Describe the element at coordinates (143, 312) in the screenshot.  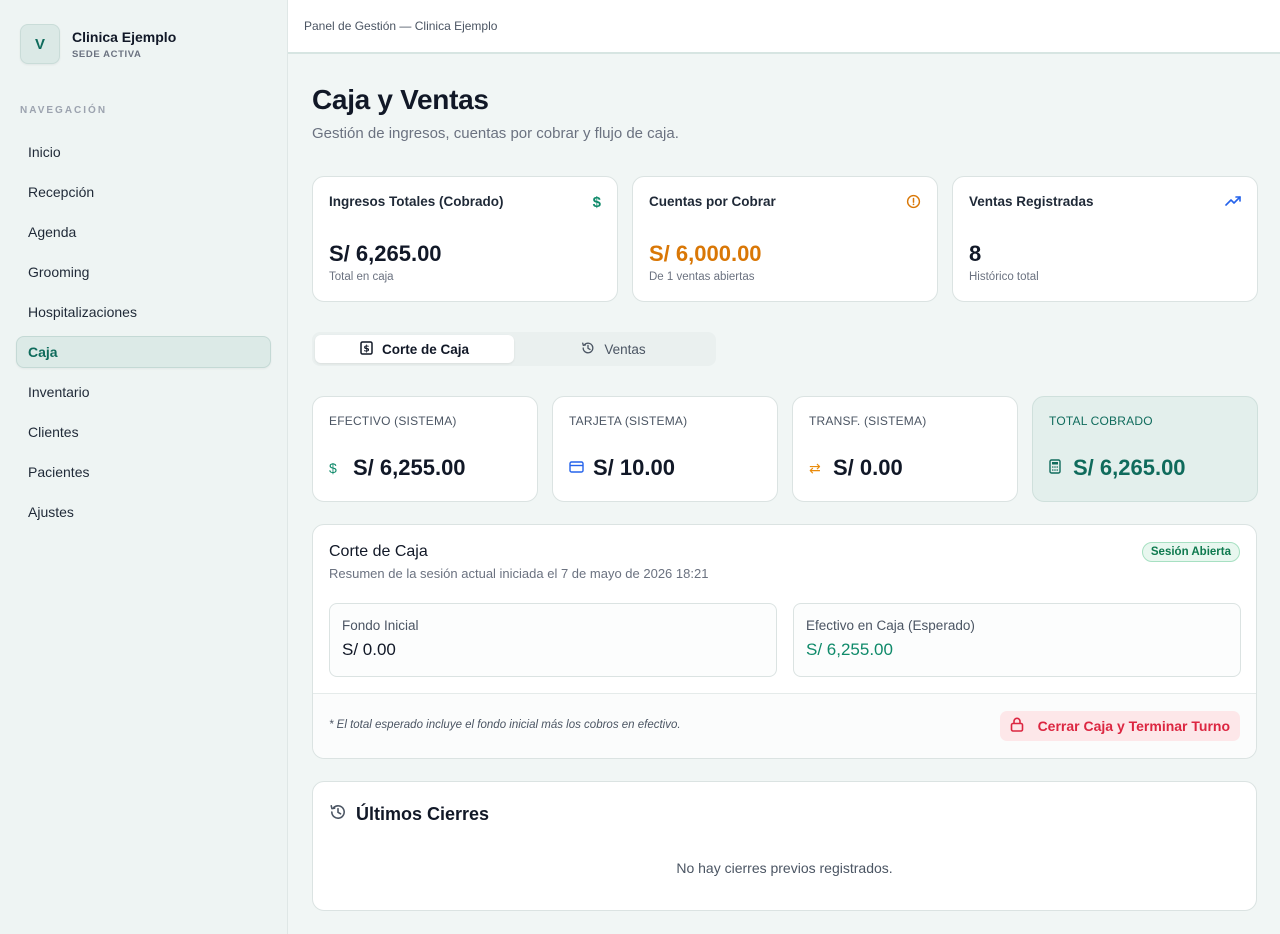
I see `sidebar-item-hospitalizaciones: Hospitalizaciones` at that location.